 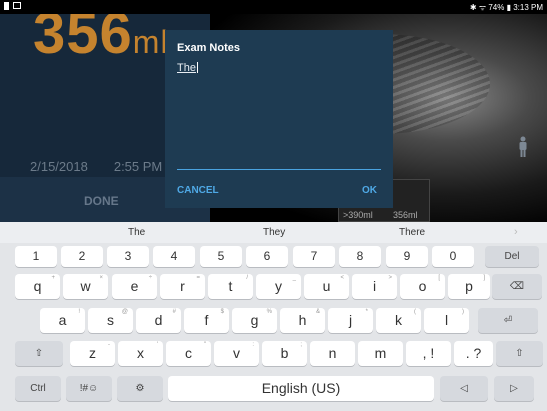 I want to click on key-b: b;, so click(x=284, y=353).